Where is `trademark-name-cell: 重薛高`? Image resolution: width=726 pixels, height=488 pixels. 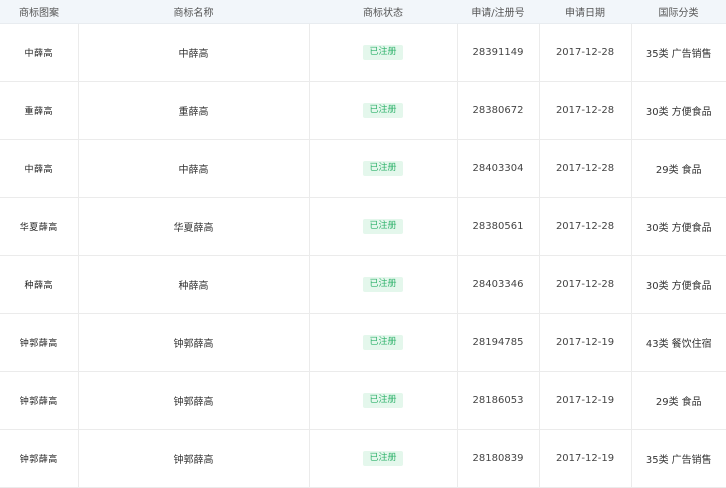
trademark-name-cell: 重薛高 is located at coordinates (193, 110).